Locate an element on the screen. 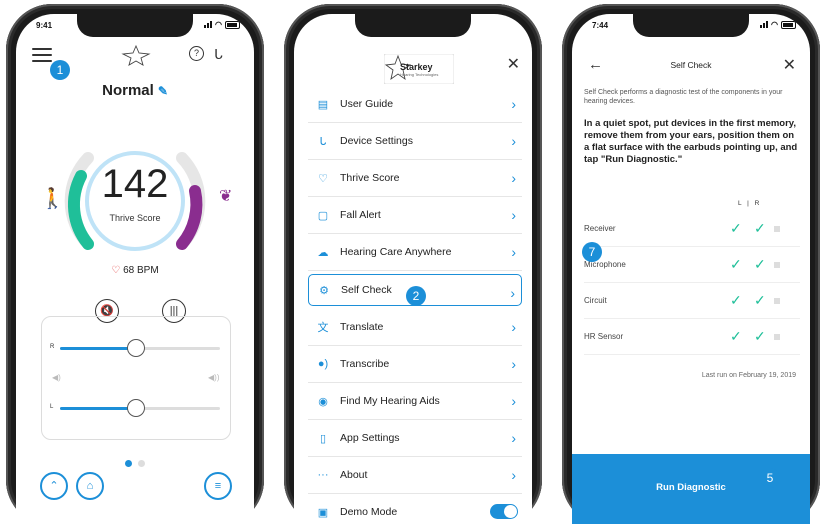 The height and width of the screenshot is (526, 828). slider-left-fill is located at coordinates (98, 408).